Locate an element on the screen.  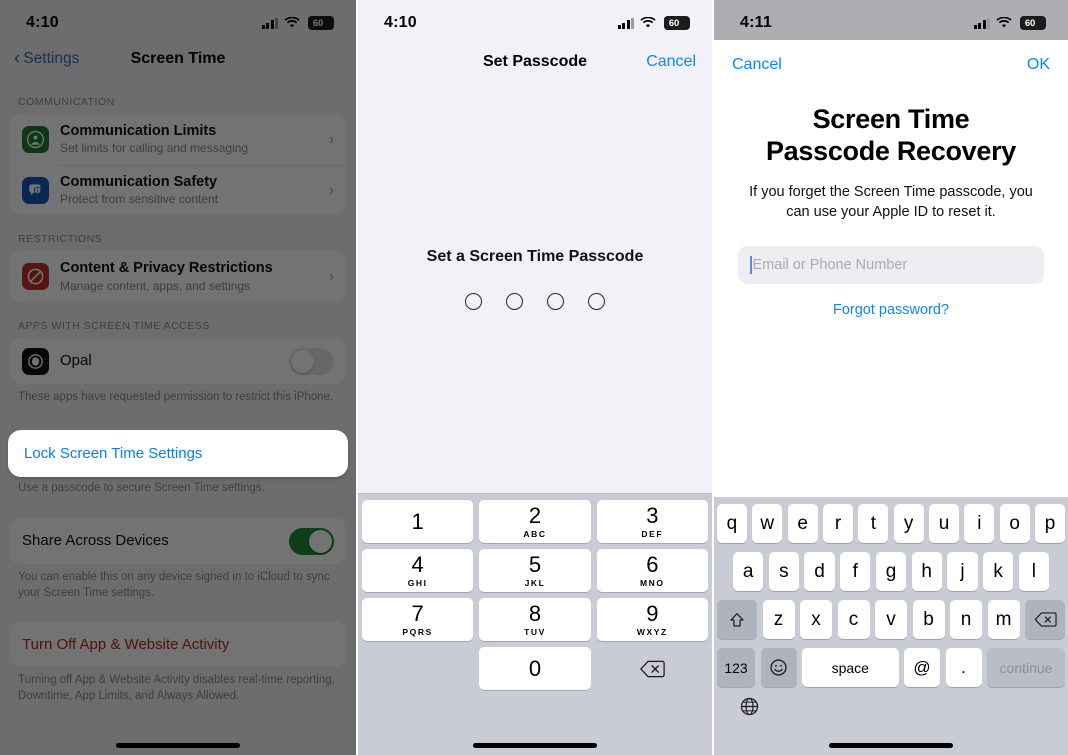
key-j: j is located at coordinates (962, 571).